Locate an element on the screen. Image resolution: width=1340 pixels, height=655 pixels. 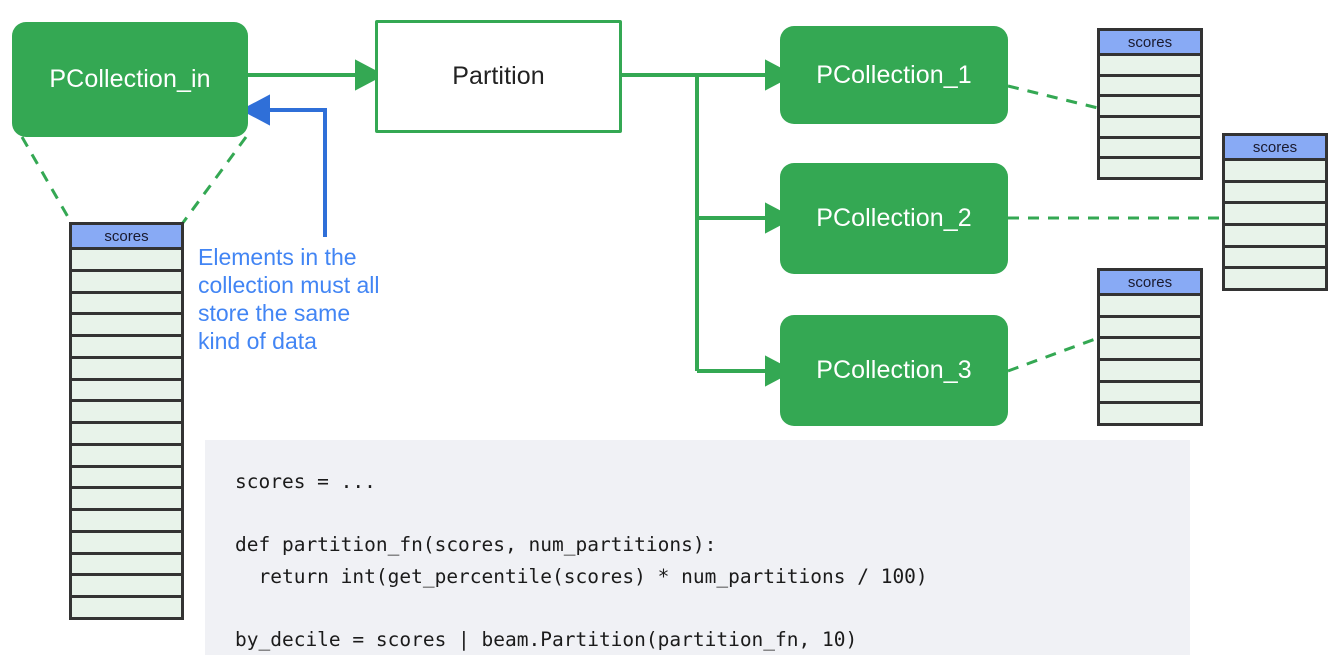
record-table-output-2: scores is located at coordinates (1275, 212).